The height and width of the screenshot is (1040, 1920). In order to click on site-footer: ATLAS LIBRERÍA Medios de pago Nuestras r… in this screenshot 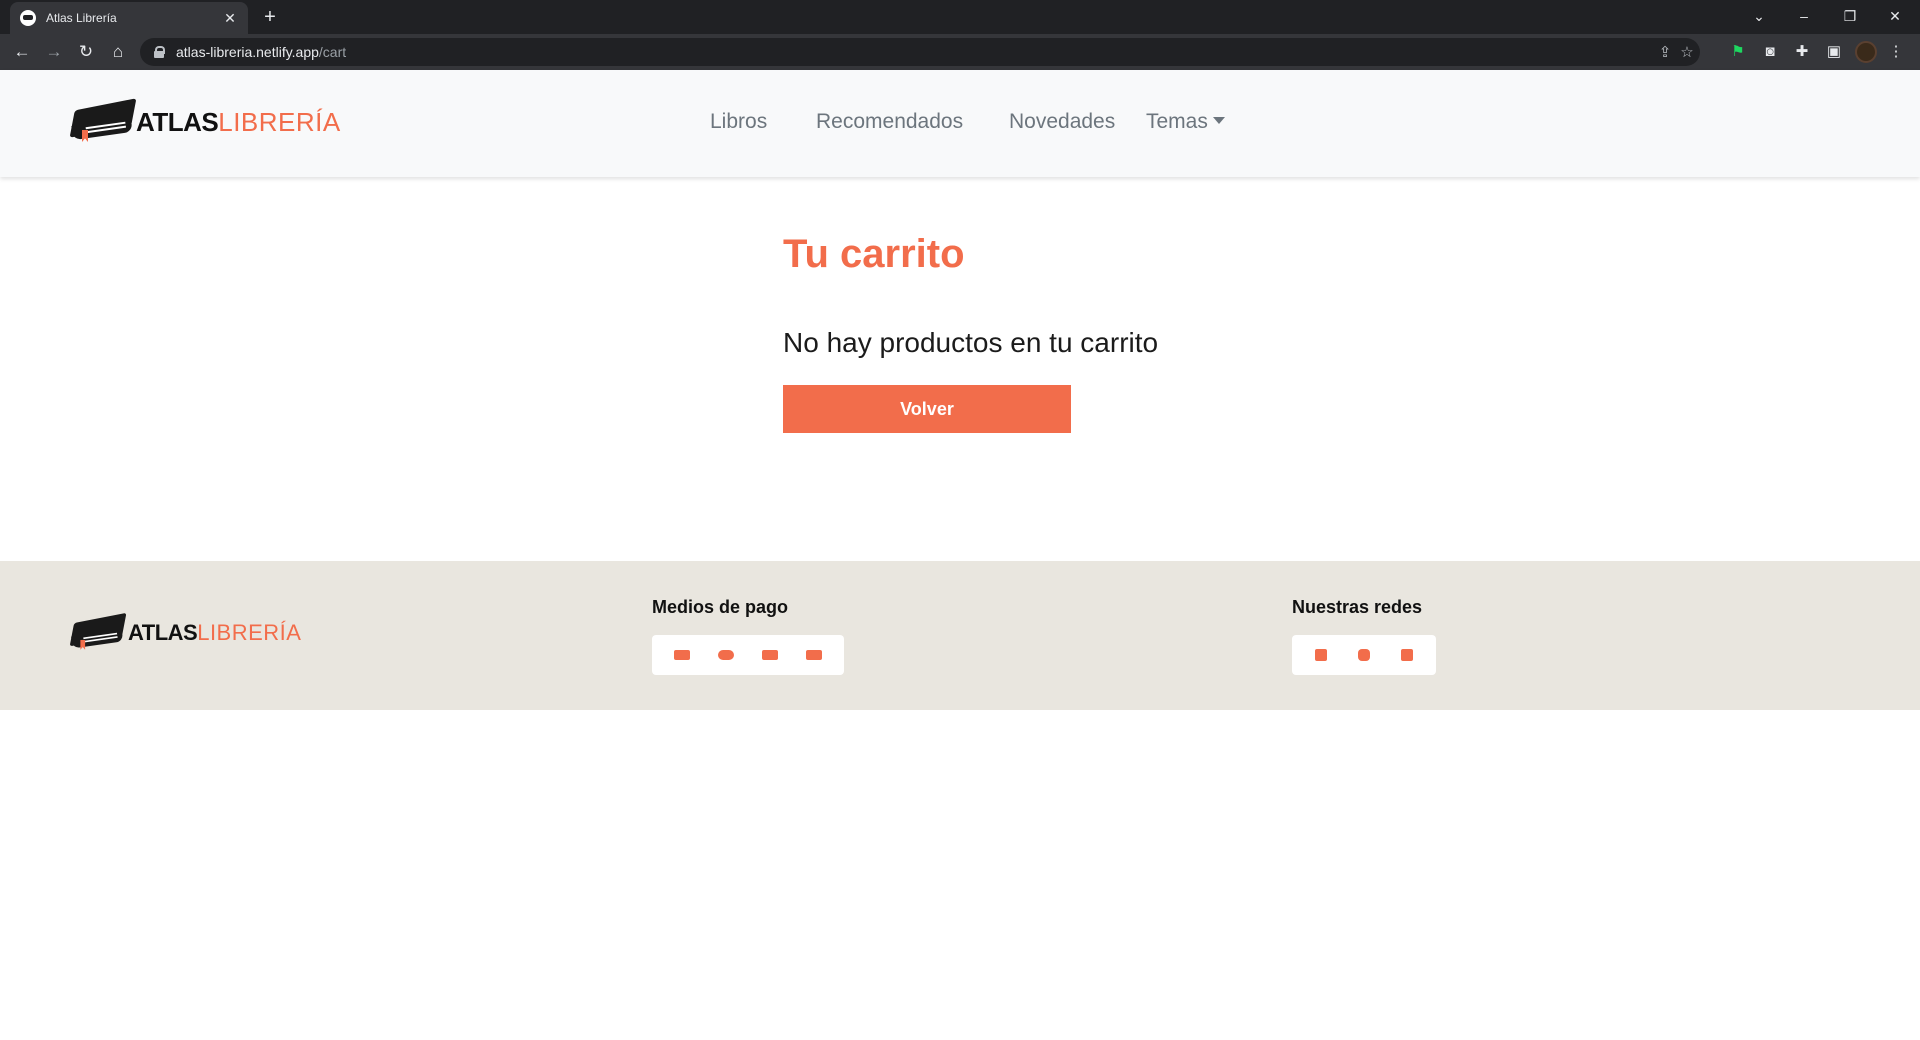, I will do `click(960, 635)`.